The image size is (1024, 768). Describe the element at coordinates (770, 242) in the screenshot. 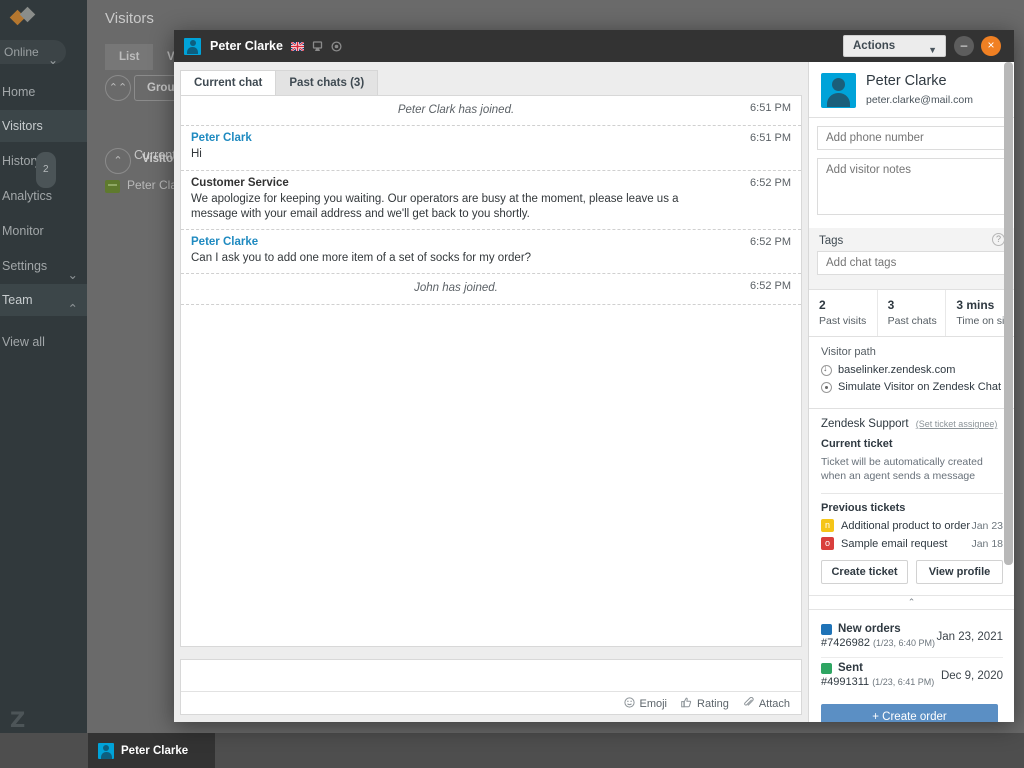

I see `message-timestamp: 6:52 PM` at that location.